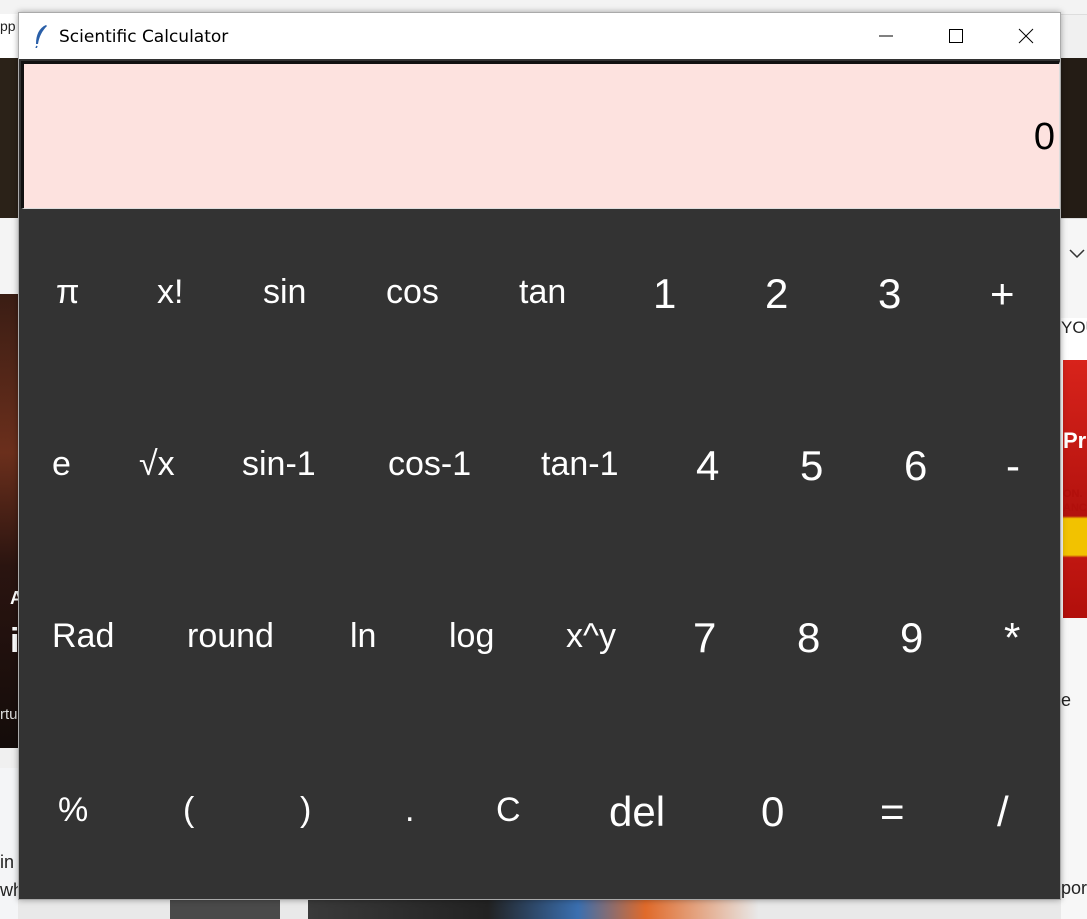  I want to click on close-button, so click(1026, 36).